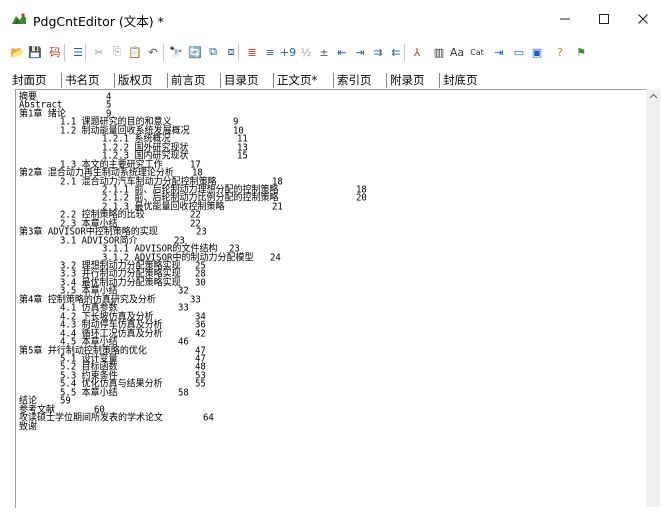 The image size is (661, 515). I want to click on open-folder-button: 📂, so click(17, 52).